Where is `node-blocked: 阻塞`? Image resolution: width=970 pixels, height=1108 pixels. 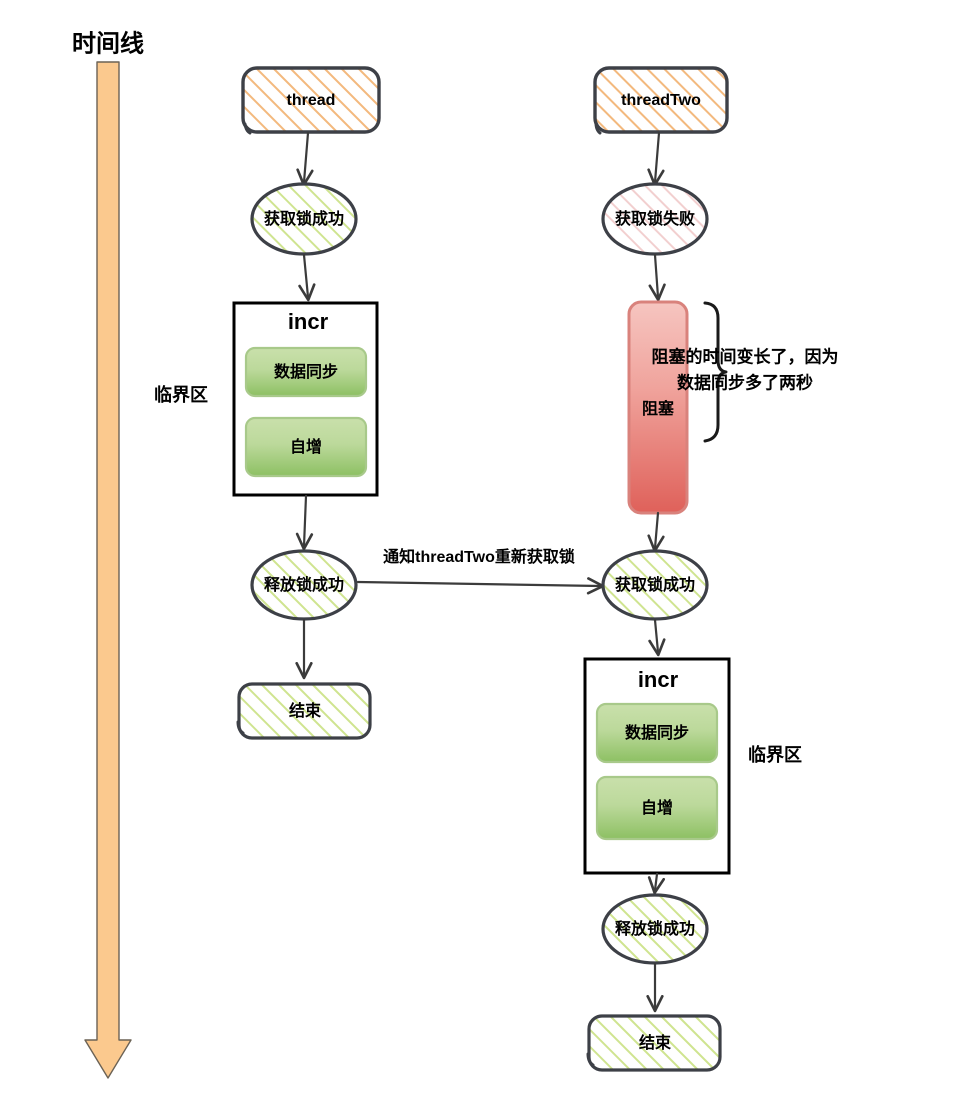
node-blocked: 阻塞 is located at coordinates (658, 407).